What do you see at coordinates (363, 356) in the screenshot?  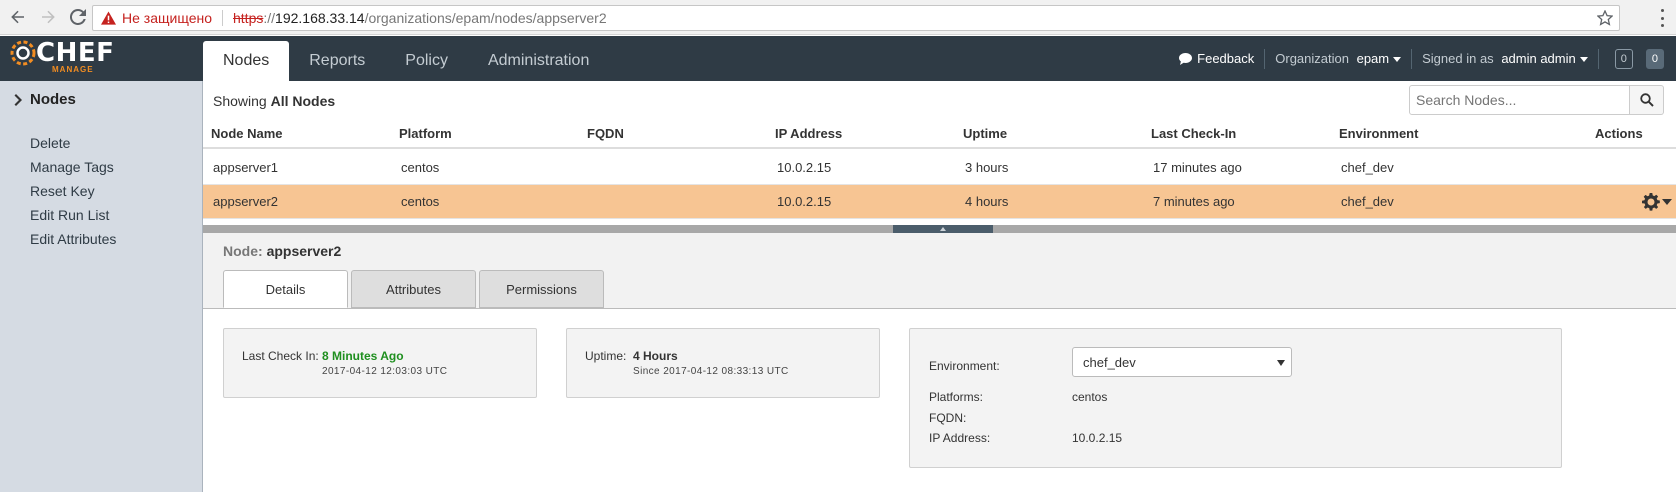 I see `last-check-in-value: 8 Minutes Ago` at bounding box center [363, 356].